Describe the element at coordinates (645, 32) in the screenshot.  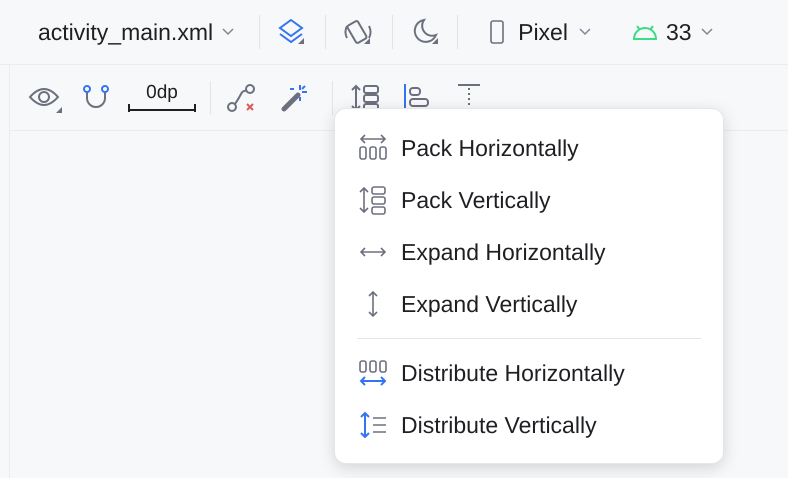
I see `android-icon` at that location.